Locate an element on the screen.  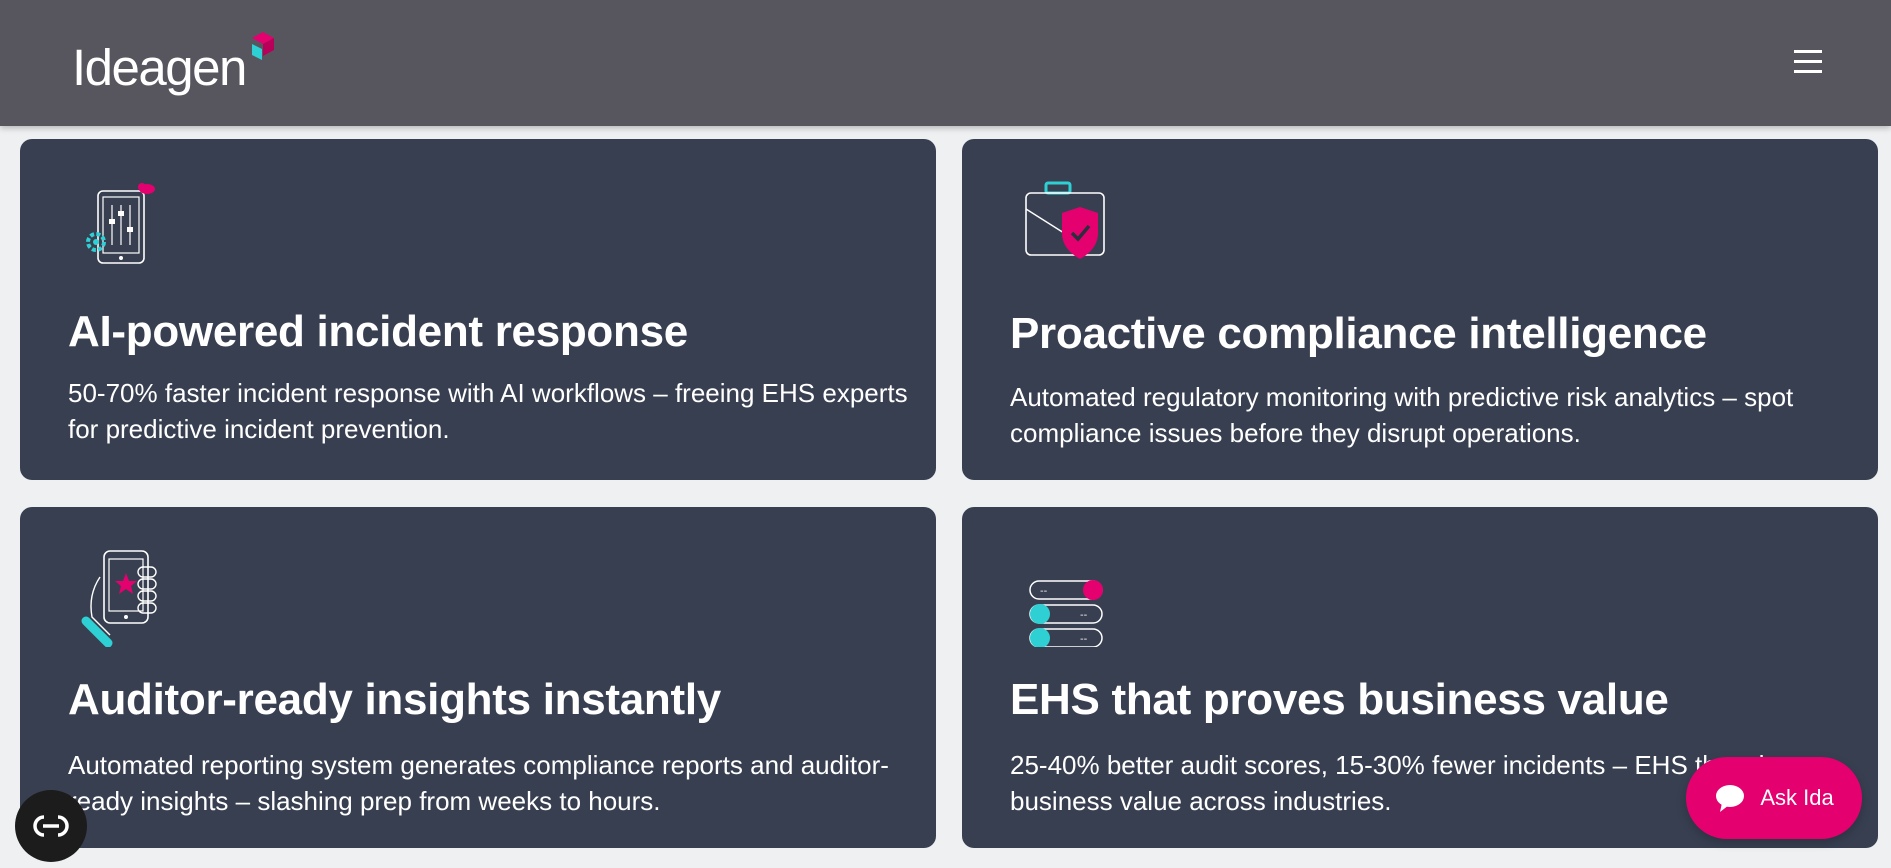
accessibility-toggle-button is located at coordinates (51, 826).